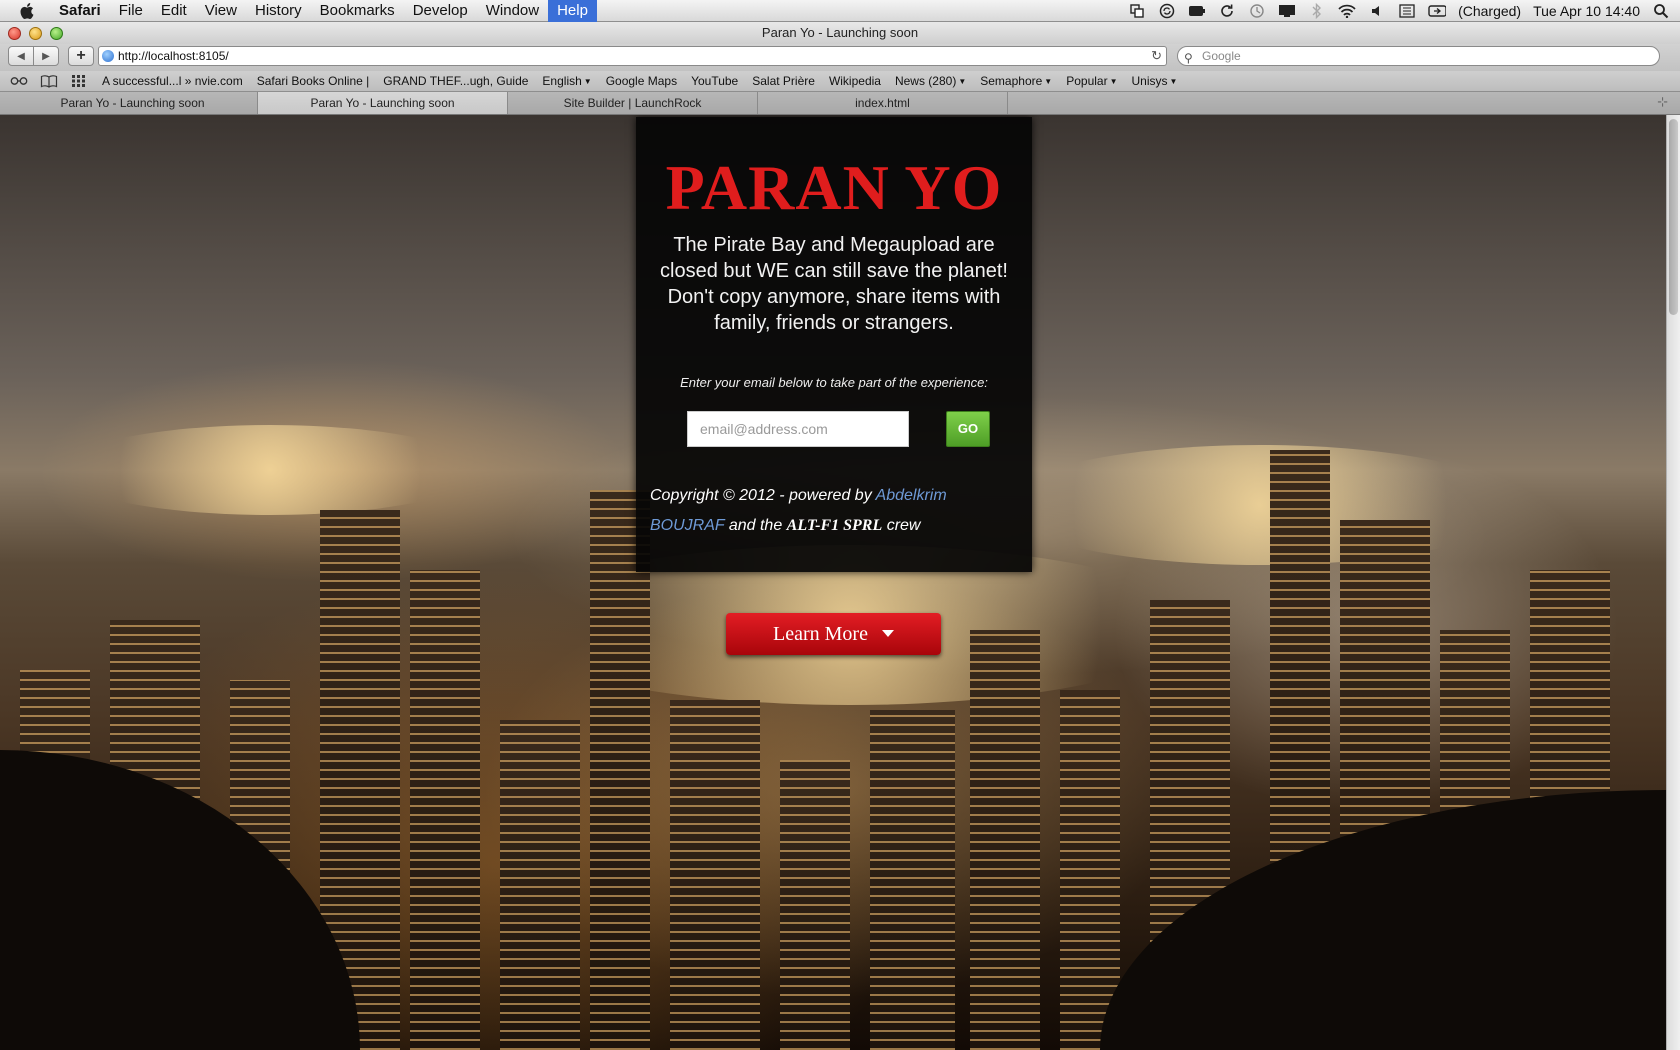  I want to click on forward-button: ▶, so click(46, 56).